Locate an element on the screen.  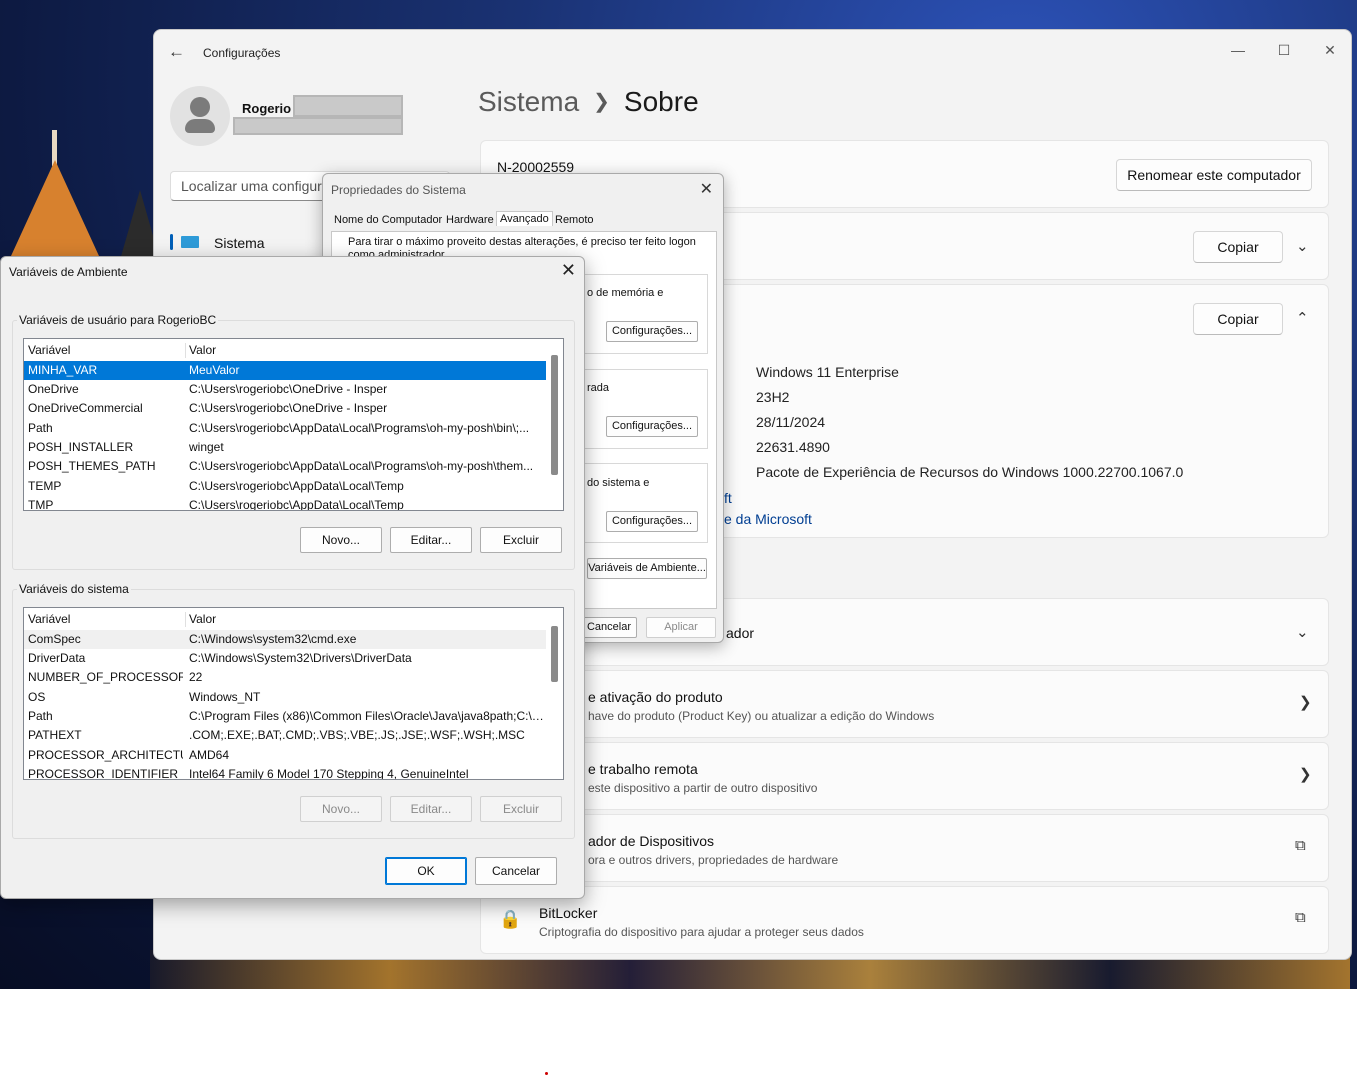
microsoft-license-link: e da Microsoft is located at coordinates (768, 519).